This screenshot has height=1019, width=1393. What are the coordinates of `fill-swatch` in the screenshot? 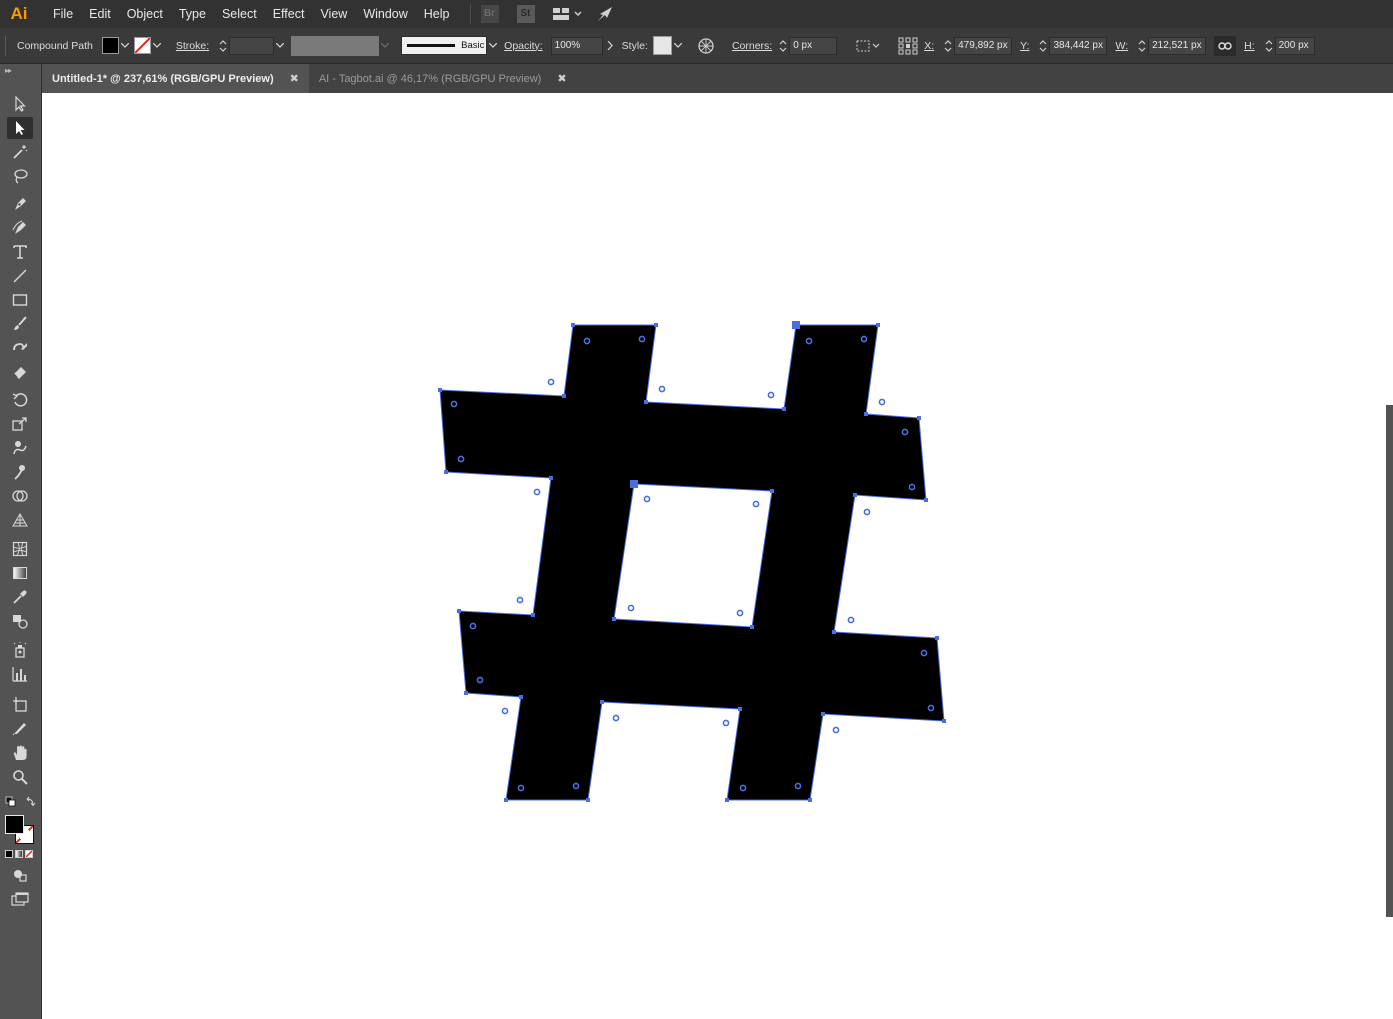 It's located at (110, 45).